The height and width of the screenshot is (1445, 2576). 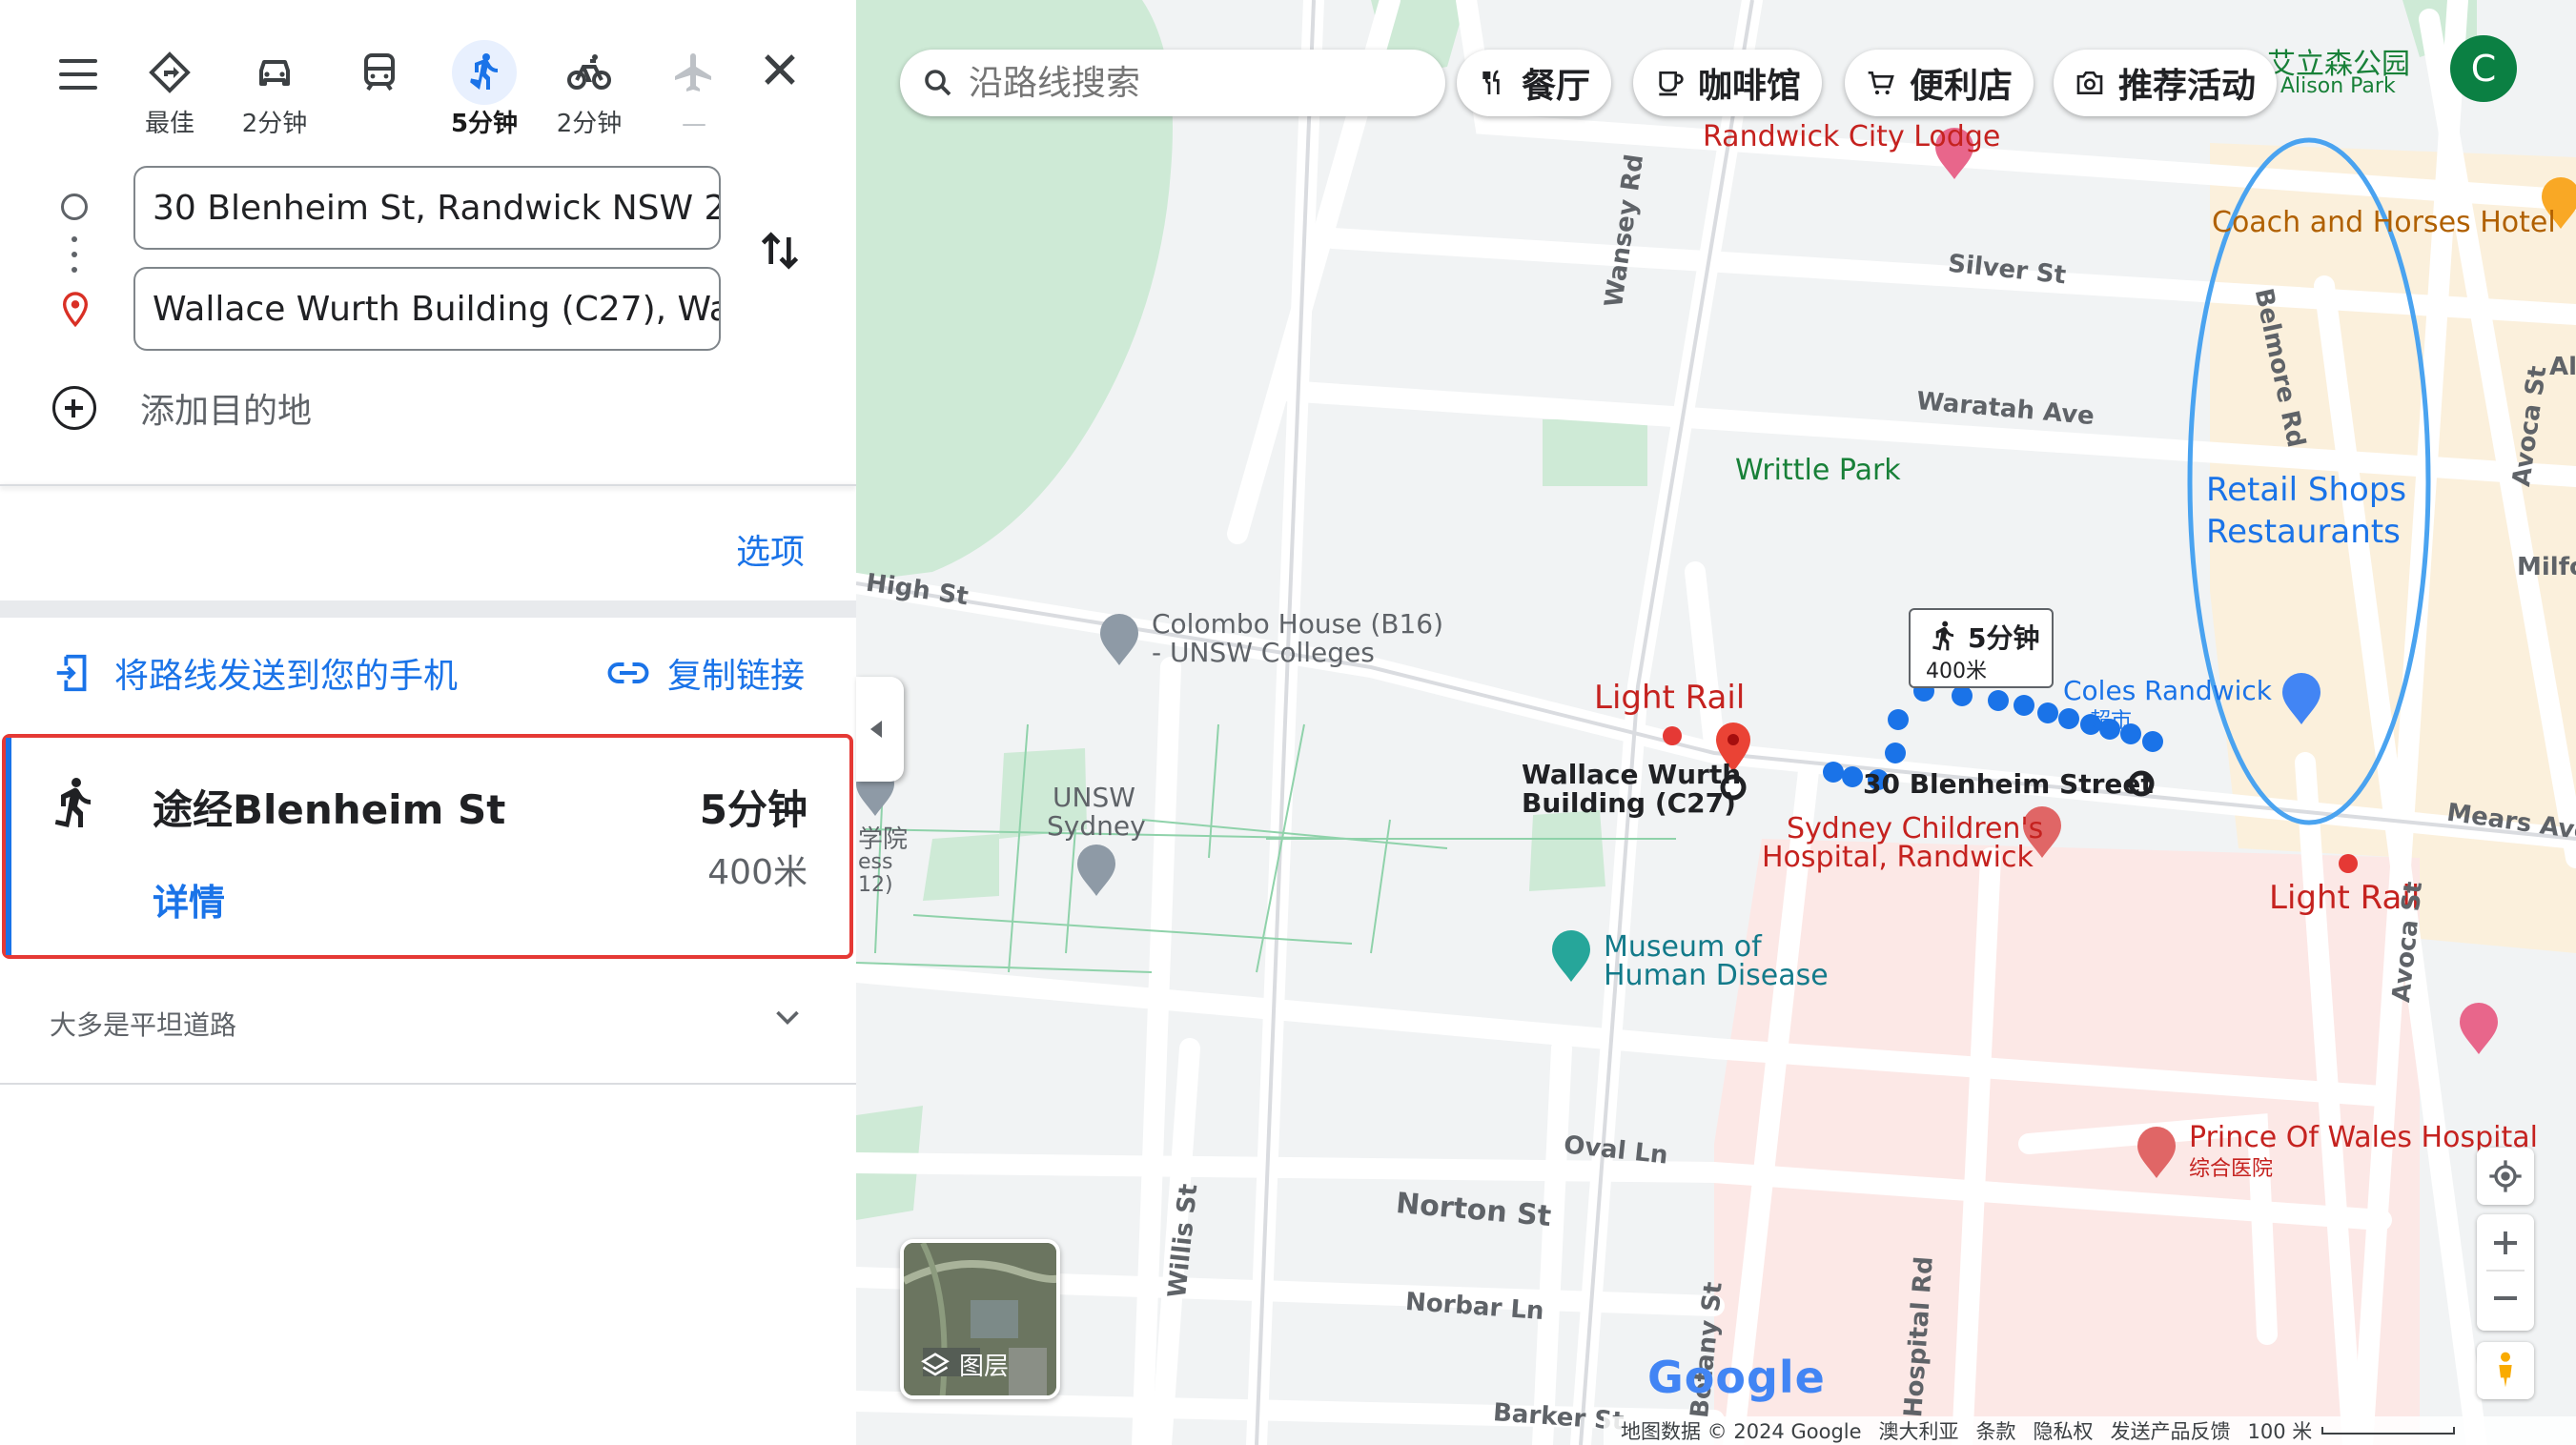 I want to click on mode-best: 最佳, so click(x=170, y=89).